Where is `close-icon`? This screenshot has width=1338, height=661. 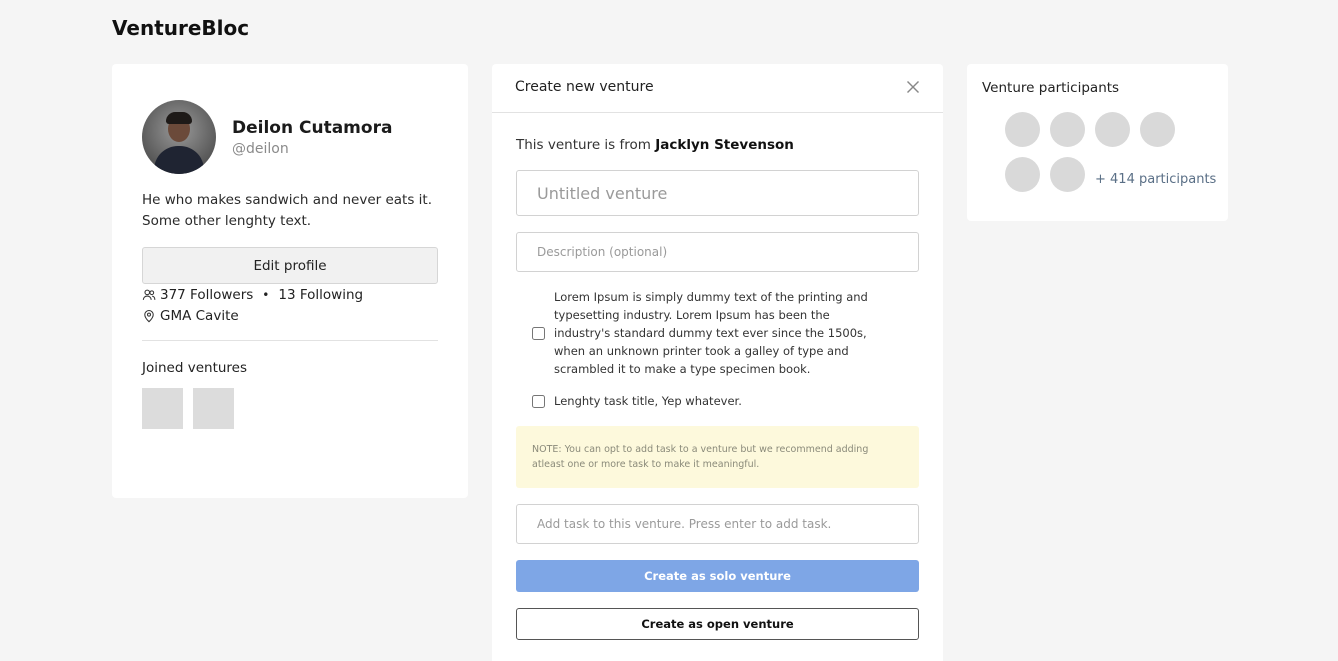
close-icon is located at coordinates (913, 86).